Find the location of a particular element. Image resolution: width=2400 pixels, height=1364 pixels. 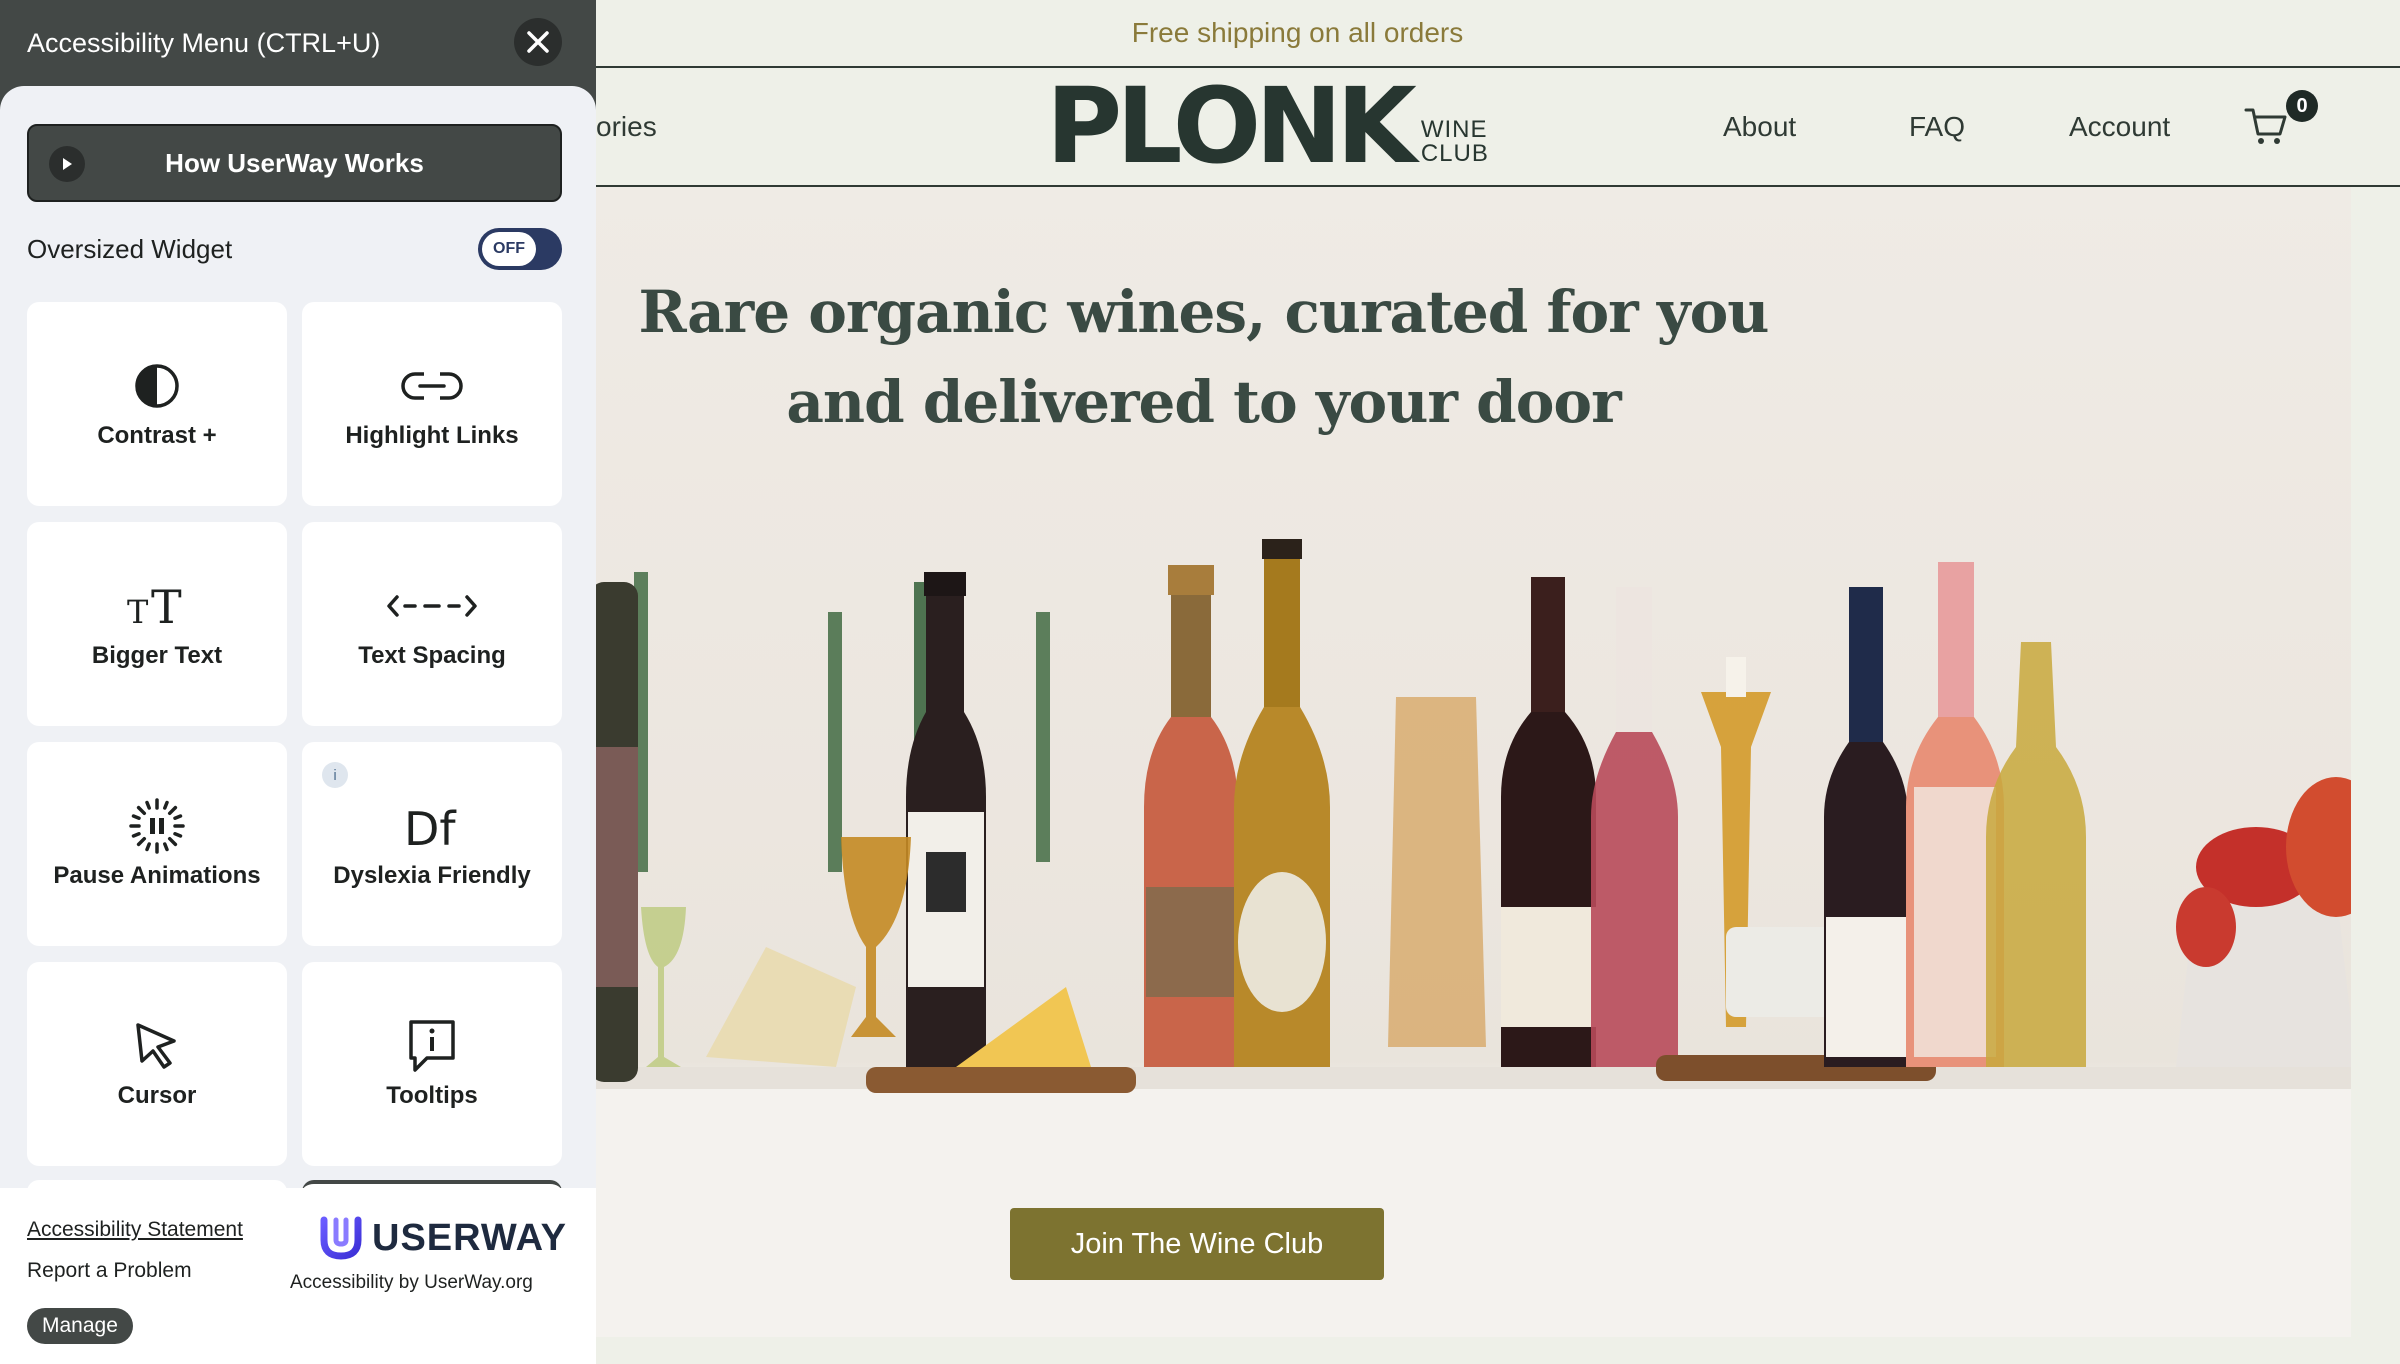

logo-sub-line1: WINE is located at coordinates (1454, 129).